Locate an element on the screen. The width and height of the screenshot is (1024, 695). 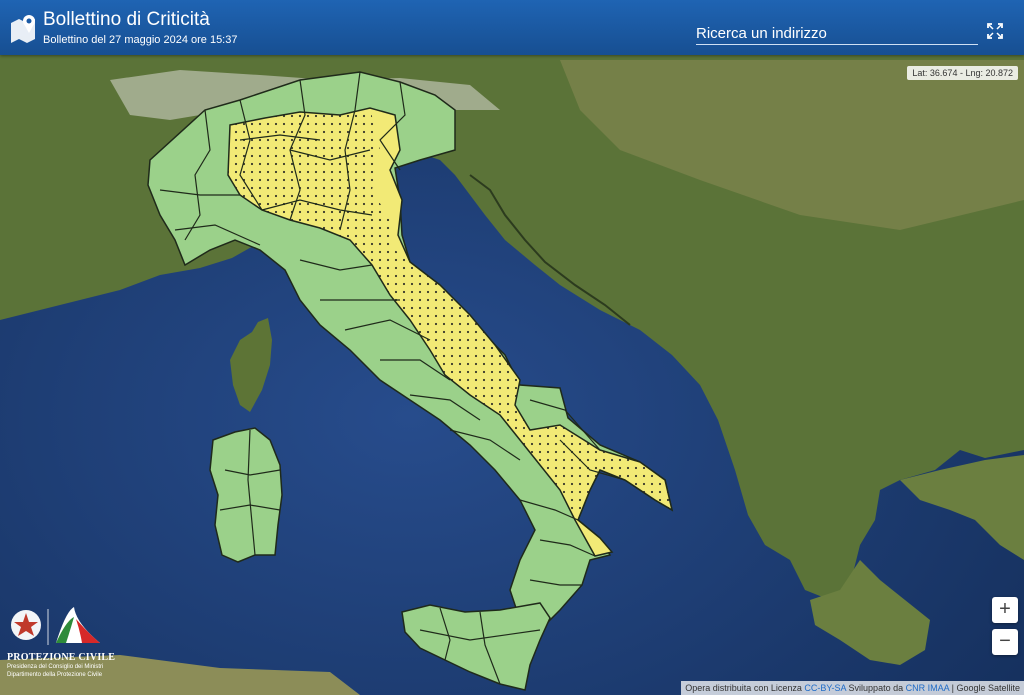
zoom-in-button: + is located at coordinates (1005, 610).